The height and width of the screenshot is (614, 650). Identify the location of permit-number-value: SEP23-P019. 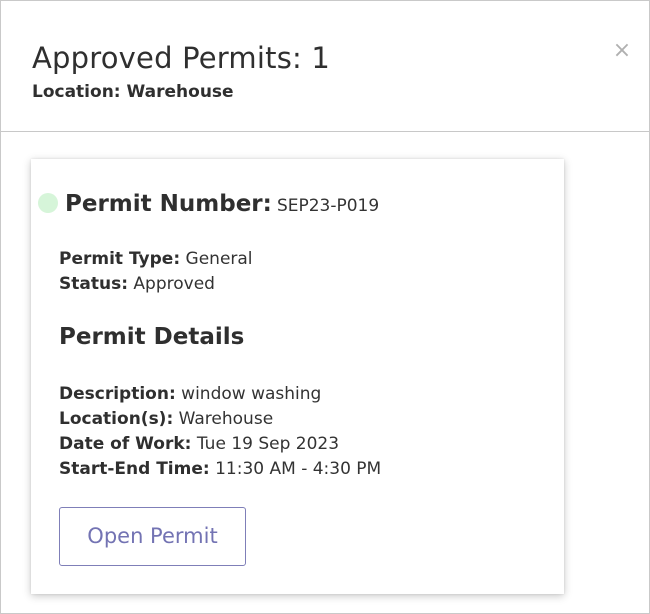
(328, 206).